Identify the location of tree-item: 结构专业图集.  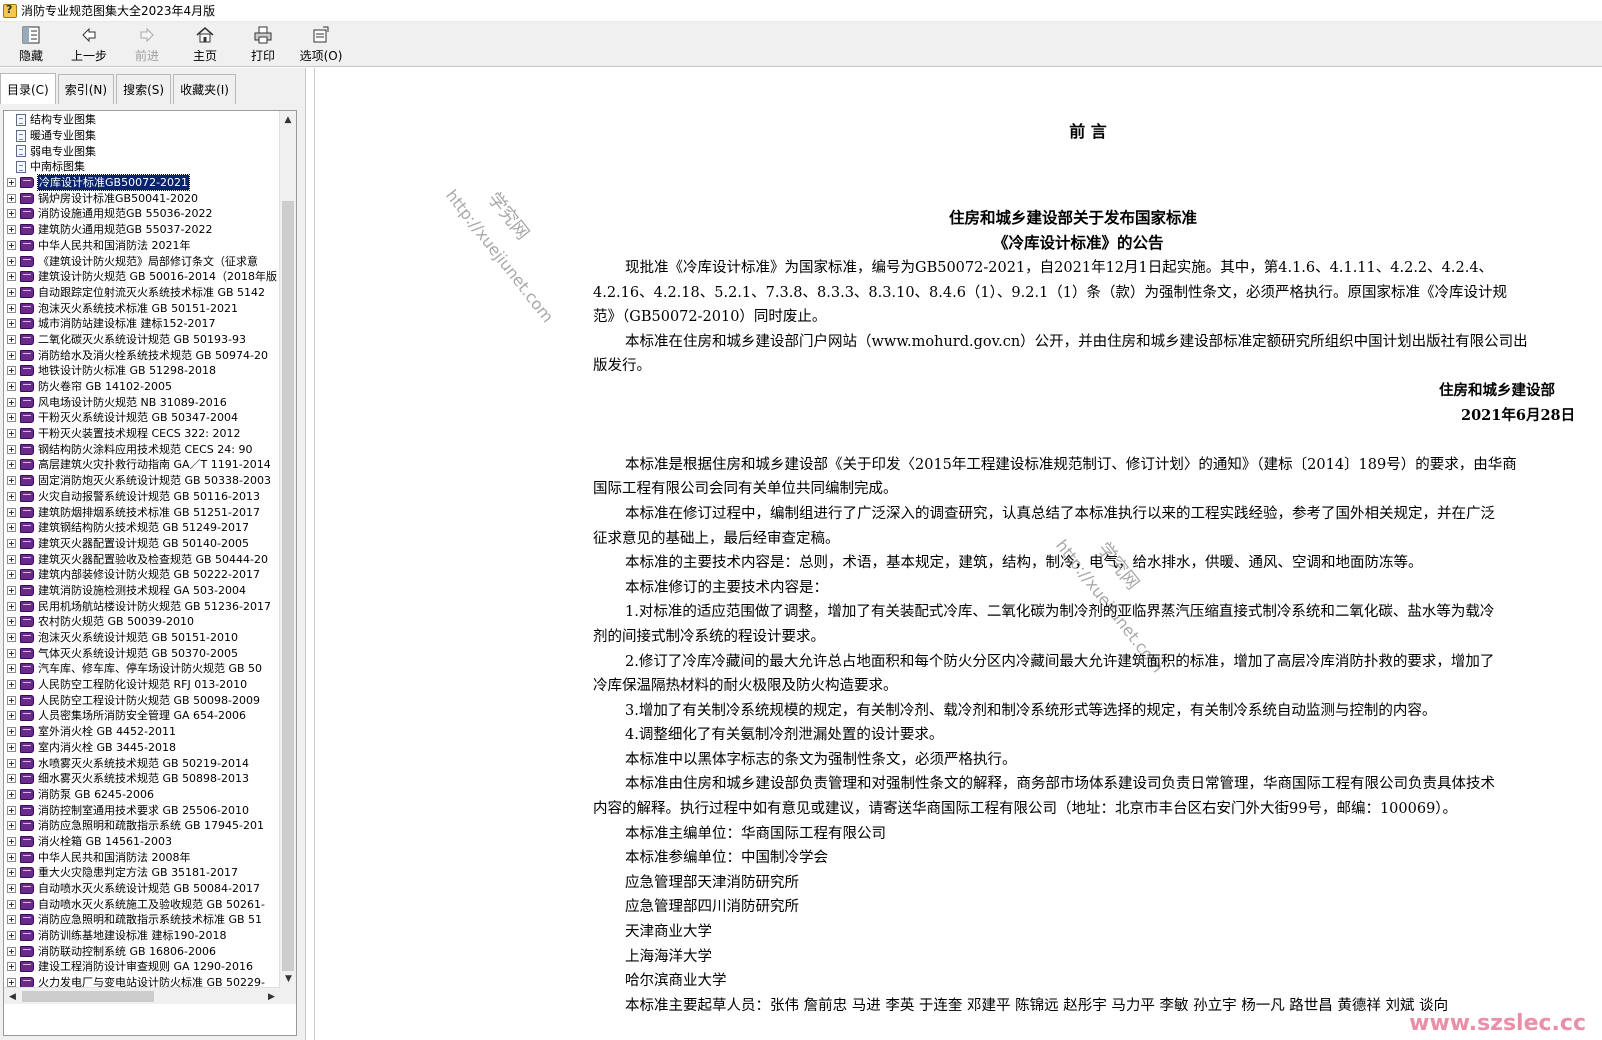
(142, 120).